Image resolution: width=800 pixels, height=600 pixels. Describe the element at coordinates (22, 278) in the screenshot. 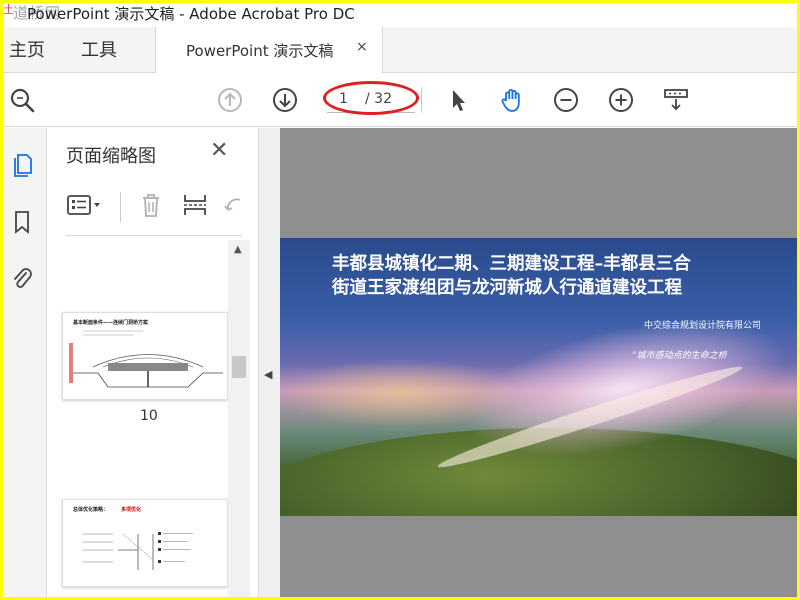

I see `attachment-icon` at that location.